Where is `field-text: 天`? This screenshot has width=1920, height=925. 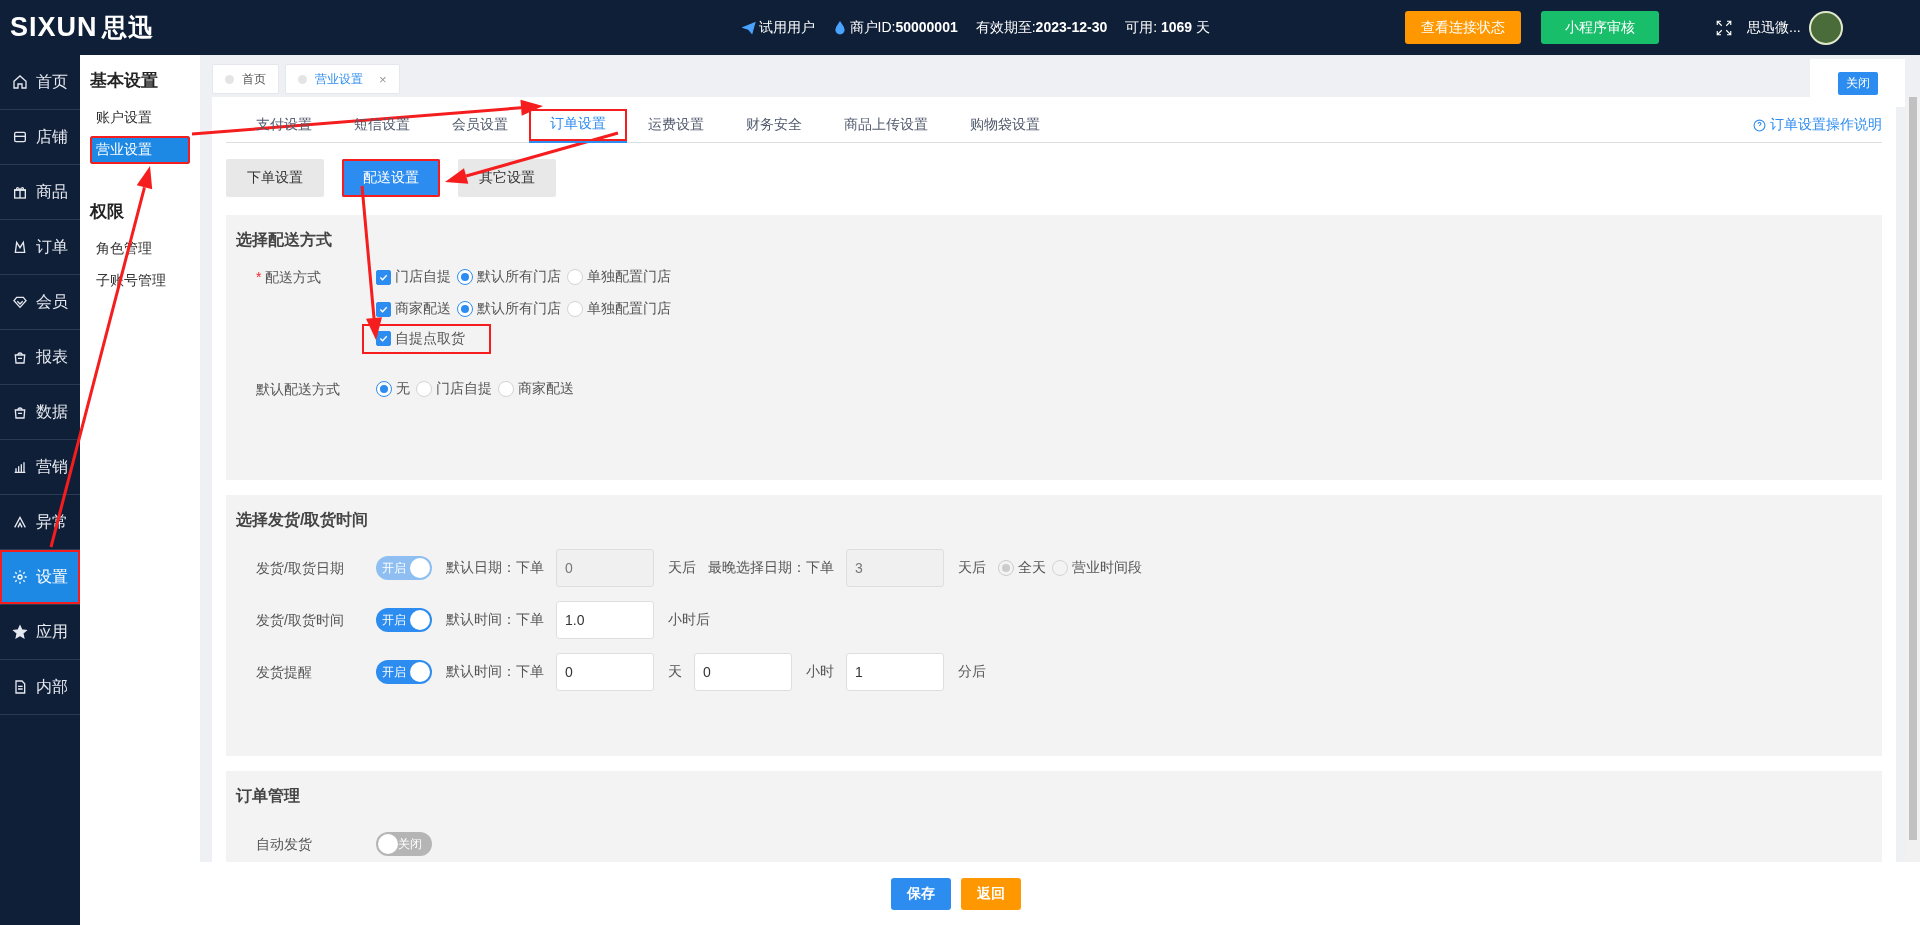
field-text: 天 is located at coordinates (675, 672).